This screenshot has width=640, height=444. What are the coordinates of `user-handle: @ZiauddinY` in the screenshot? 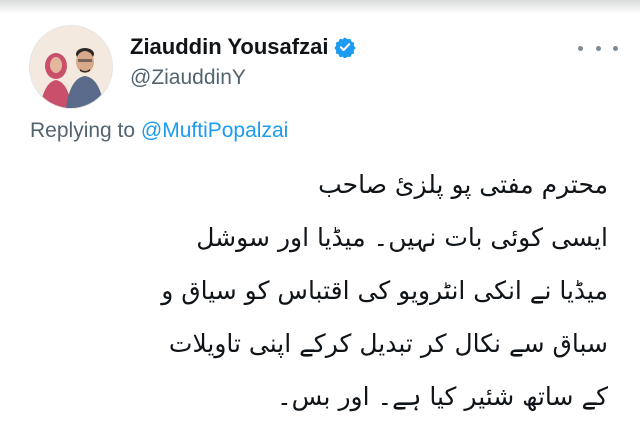 It's located at (188, 78).